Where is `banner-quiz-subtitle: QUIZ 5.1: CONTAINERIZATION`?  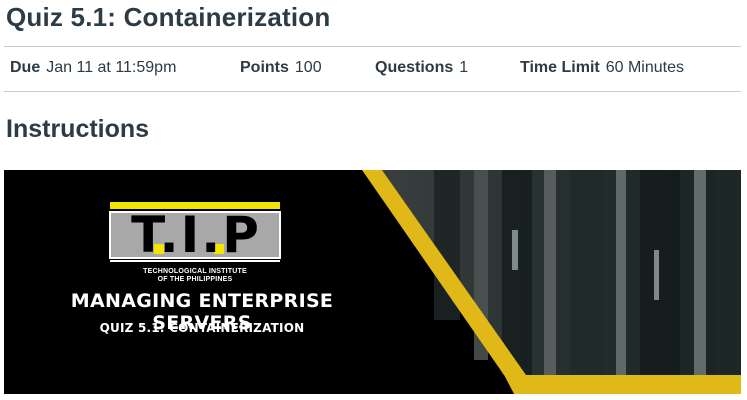
banner-quiz-subtitle: QUIZ 5.1: CONTAINERIZATION is located at coordinates (202, 328).